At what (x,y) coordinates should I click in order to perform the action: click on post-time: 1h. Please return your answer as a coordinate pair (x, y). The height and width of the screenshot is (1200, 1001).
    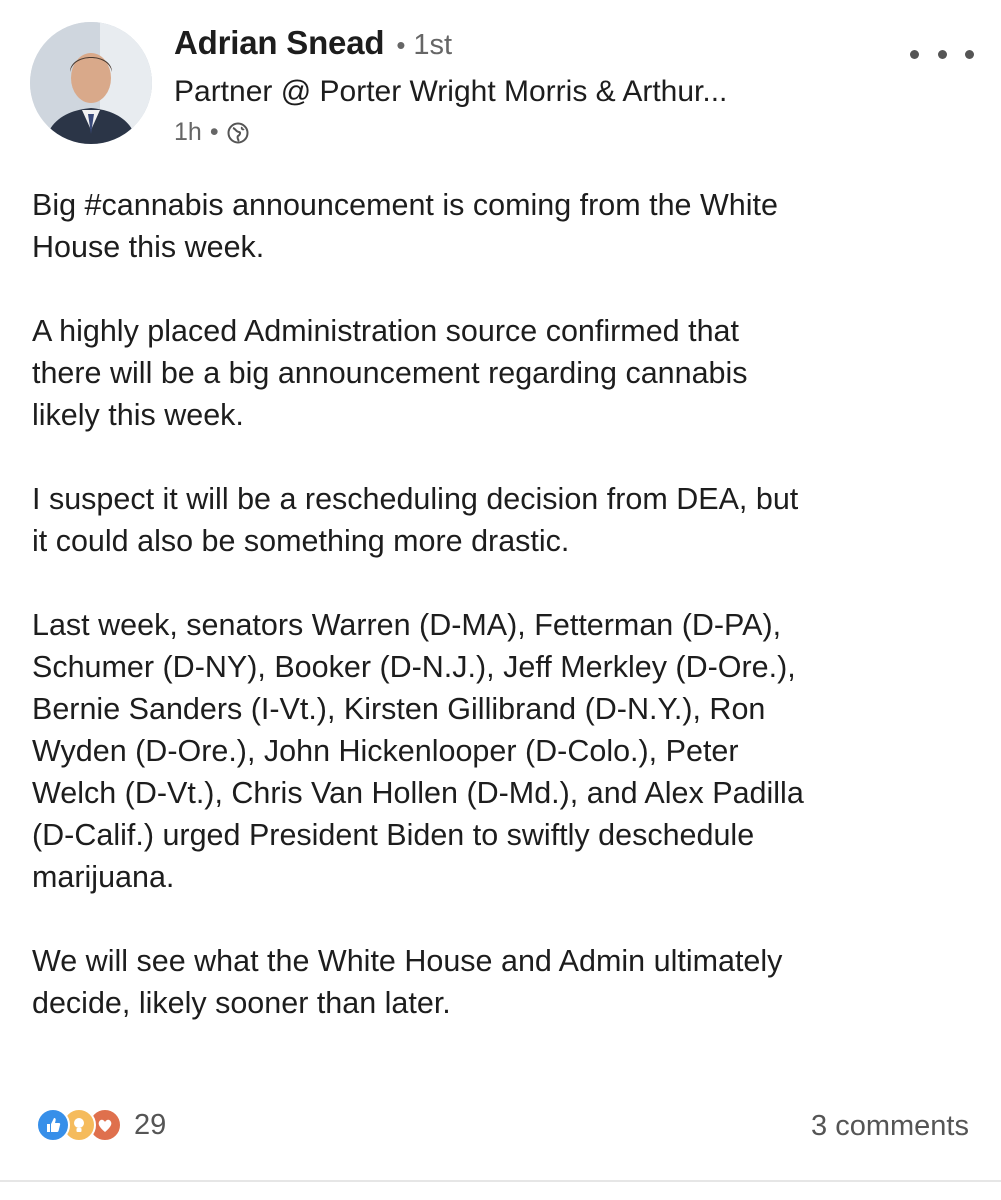
    Looking at the image, I should click on (188, 132).